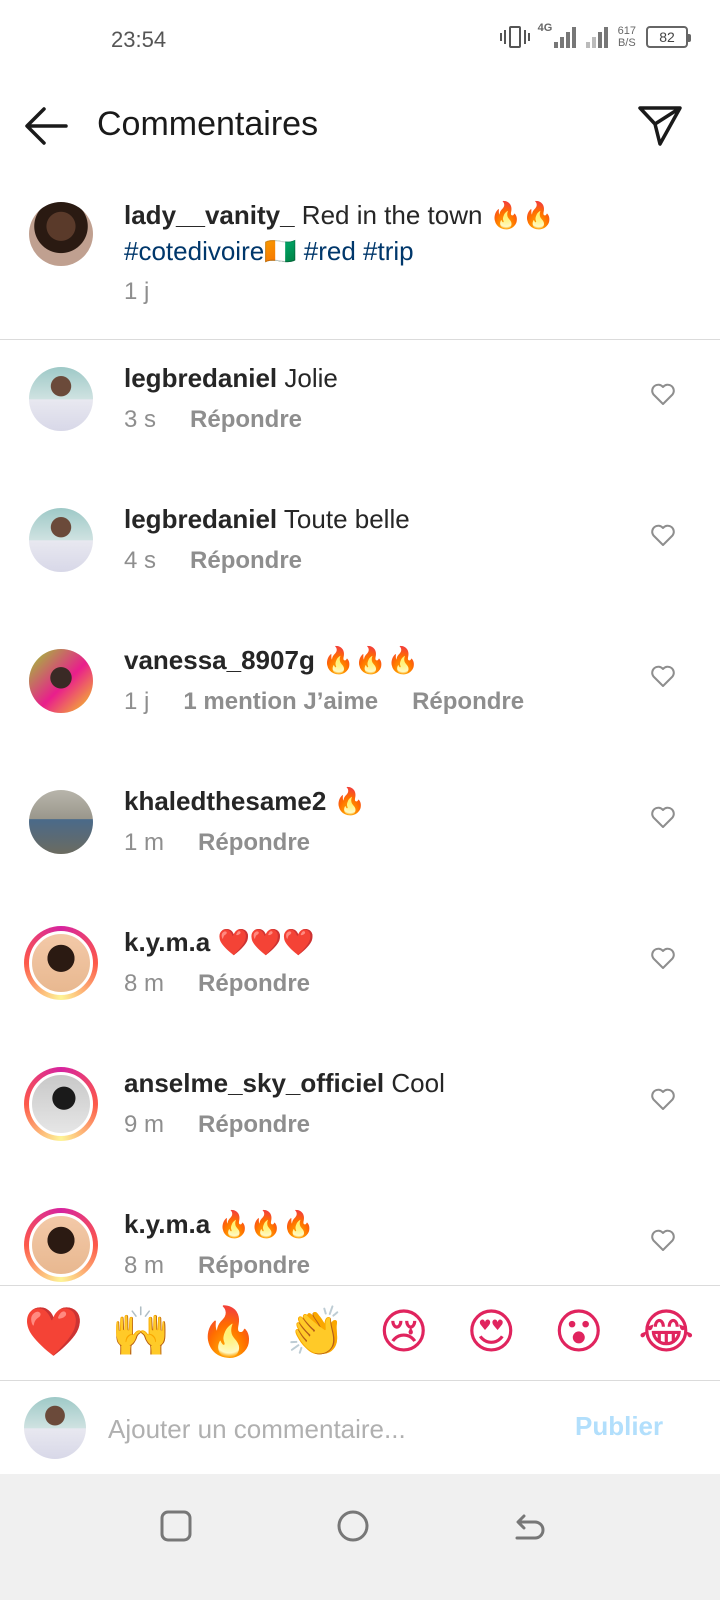 This screenshot has height=1600, width=720. I want to click on caption-time: 1 j, so click(137, 291).